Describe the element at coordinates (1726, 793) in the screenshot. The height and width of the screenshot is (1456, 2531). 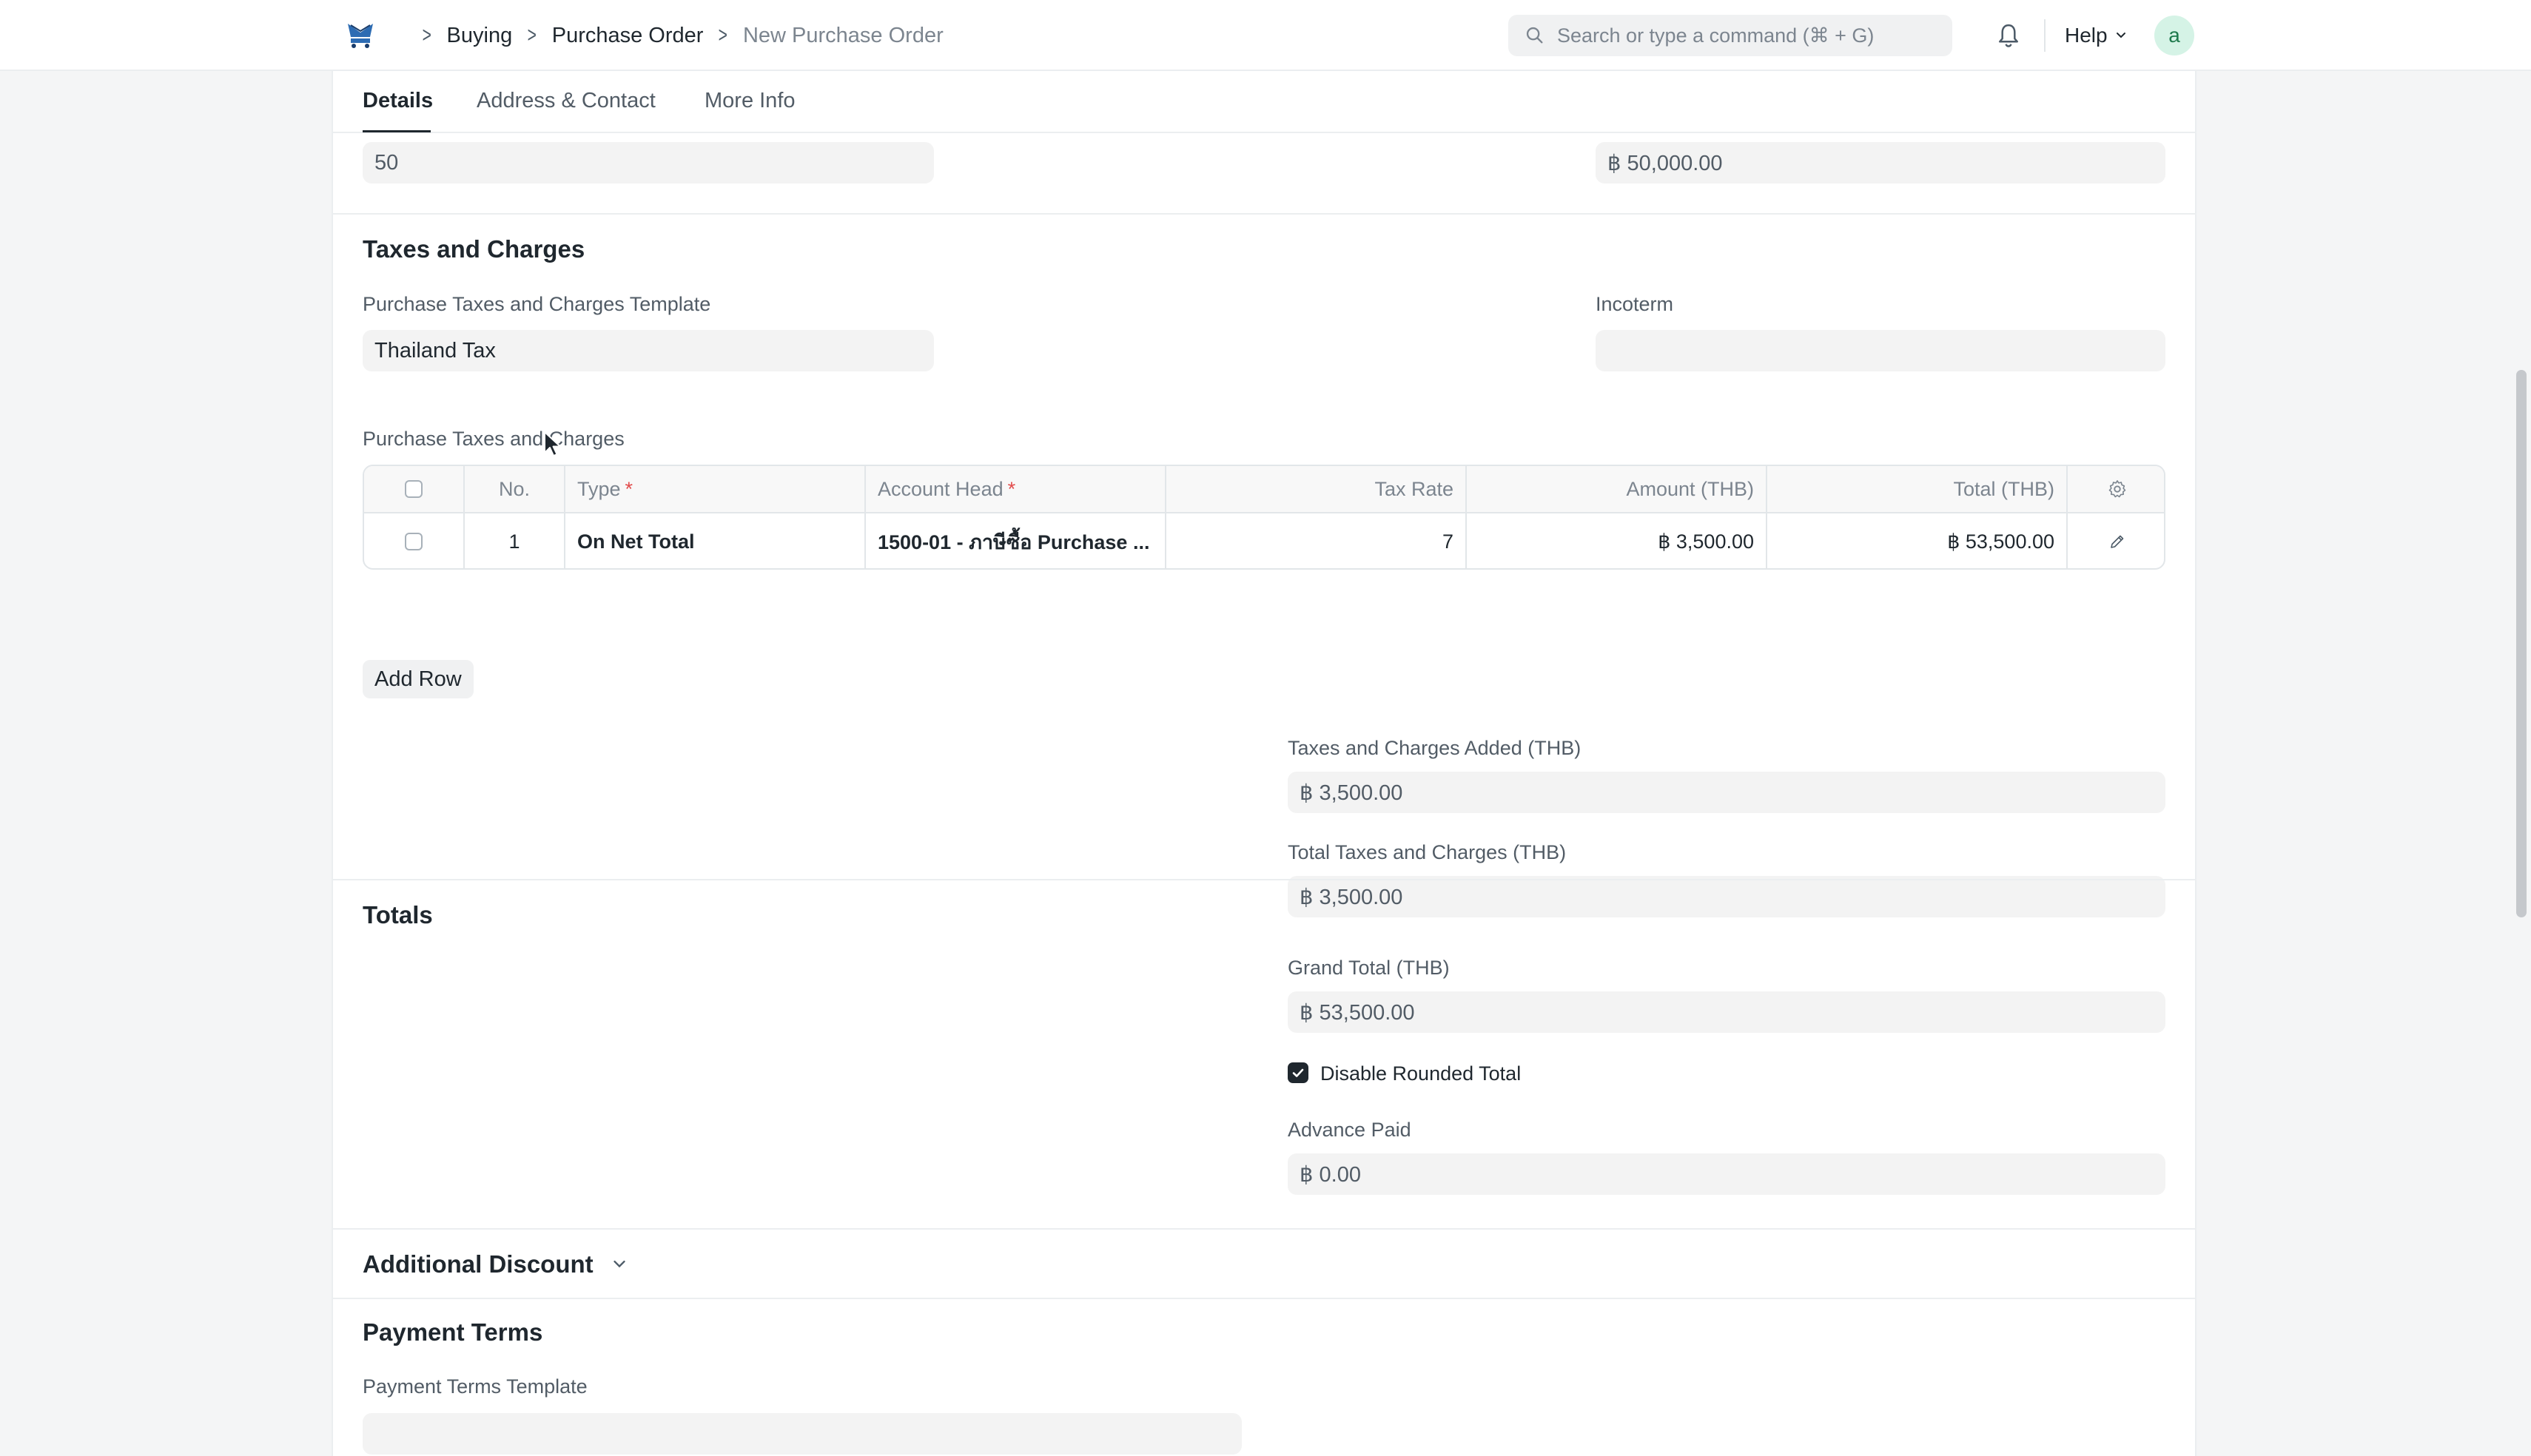
I see `taxes-added-field: ฿ 3,500.00` at that location.